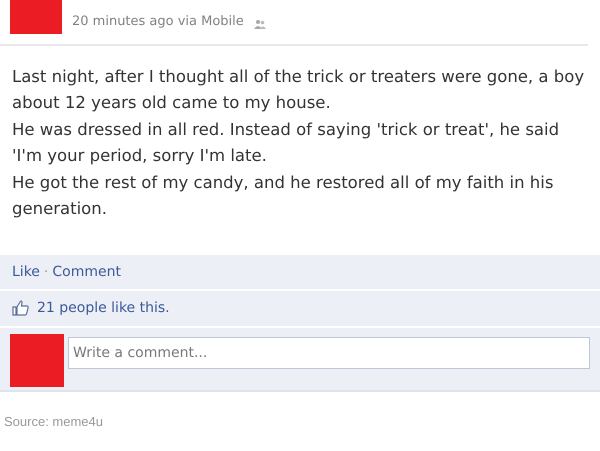 The width and height of the screenshot is (600, 451). I want to click on likes-count: 21 people like this., so click(103, 308).